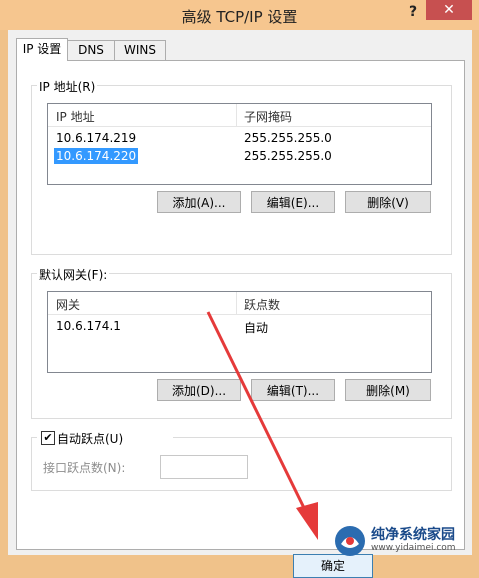  I want to click on watermark-url: www.yidaimei.com, so click(413, 548).